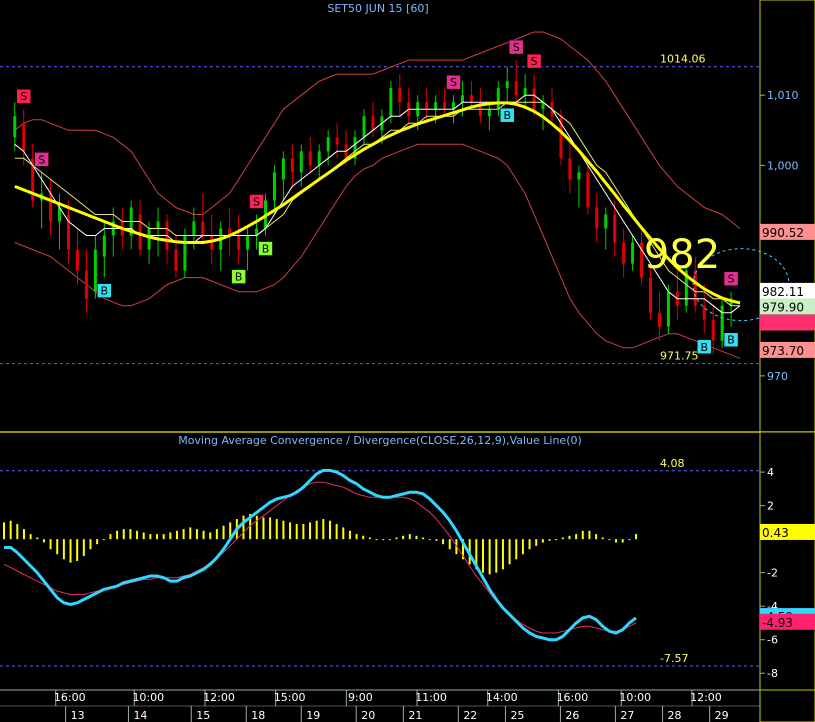 Image resolution: width=815 pixels, height=722 pixels. I want to click on price-tick-label: 1,010, so click(783, 95).